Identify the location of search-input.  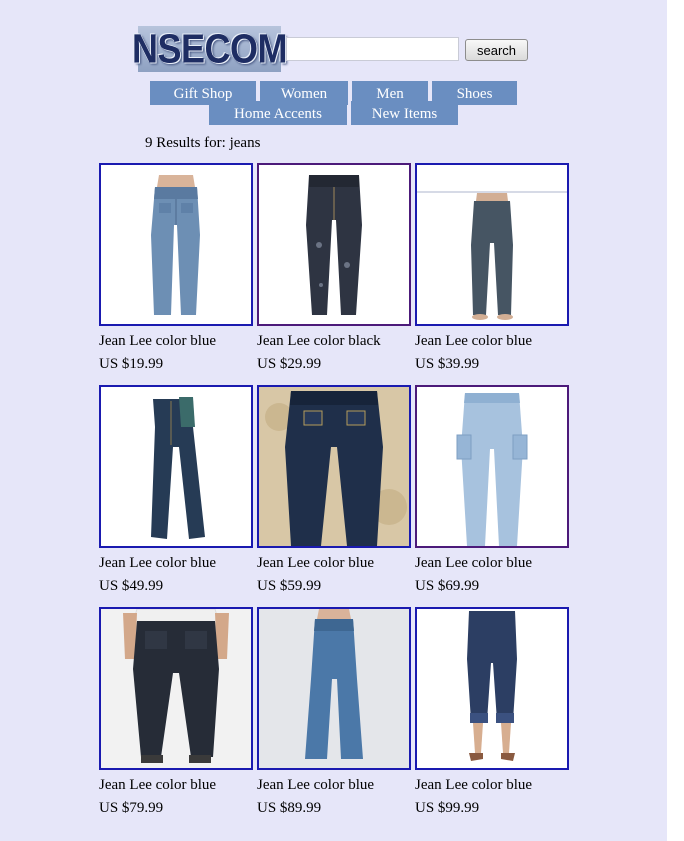
(372, 49).